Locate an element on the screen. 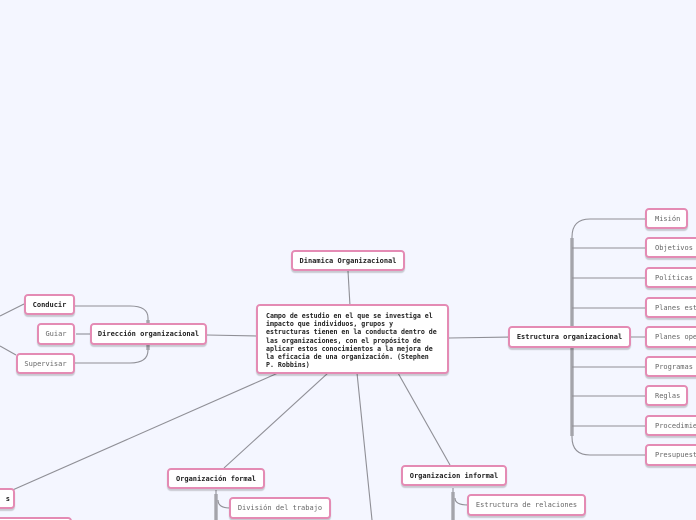 The height and width of the screenshot is (520, 696). presupuestos-node: Presupuest is located at coordinates (670, 455).